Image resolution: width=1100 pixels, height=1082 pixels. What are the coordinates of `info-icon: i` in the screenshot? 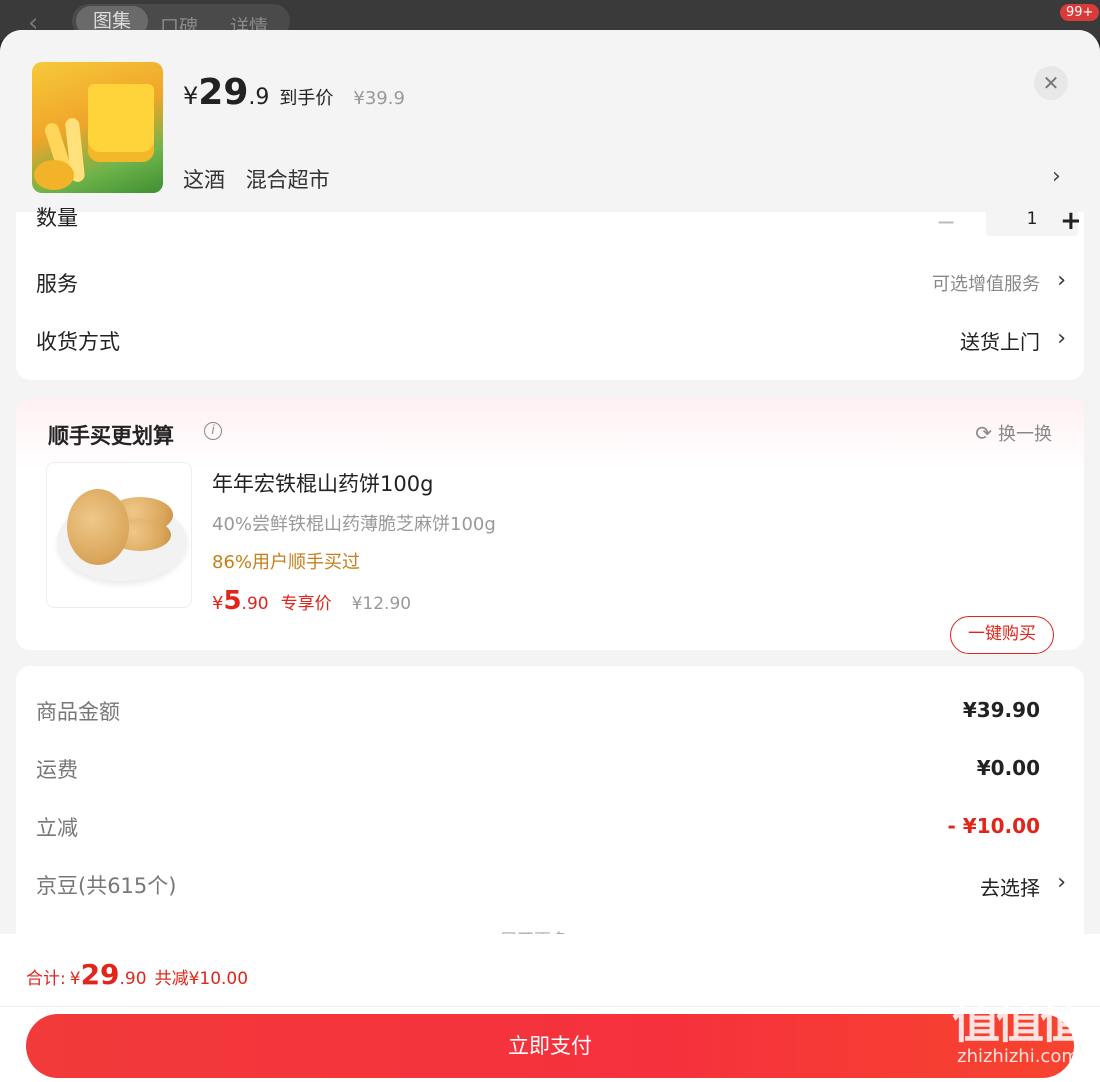 It's located at (213, 431).